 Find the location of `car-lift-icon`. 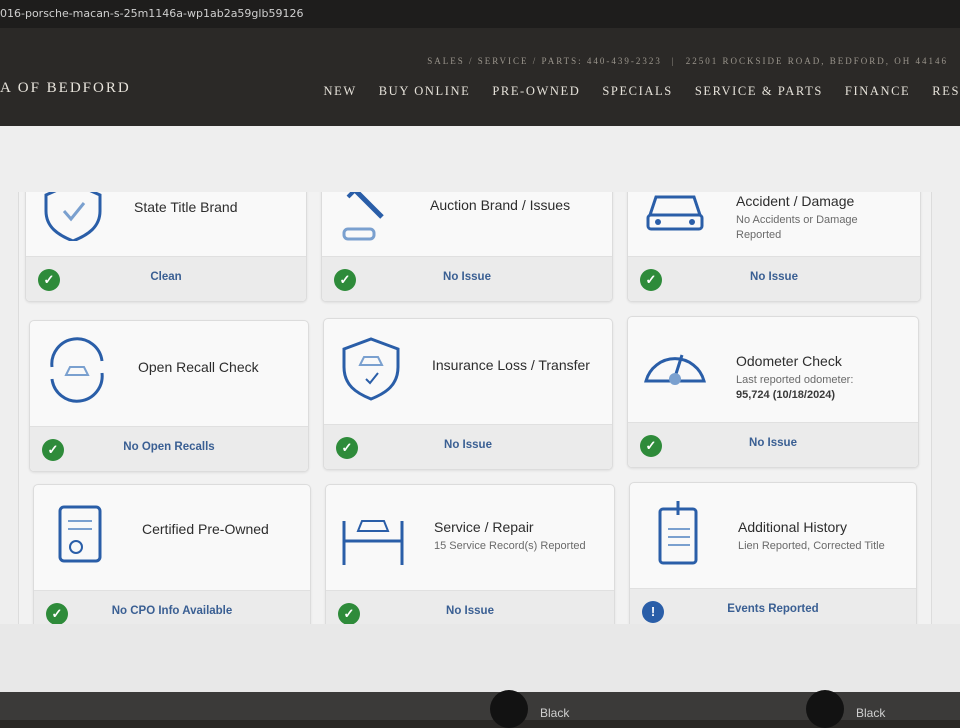

car-lift-icon is located at coordinates (373, 534).